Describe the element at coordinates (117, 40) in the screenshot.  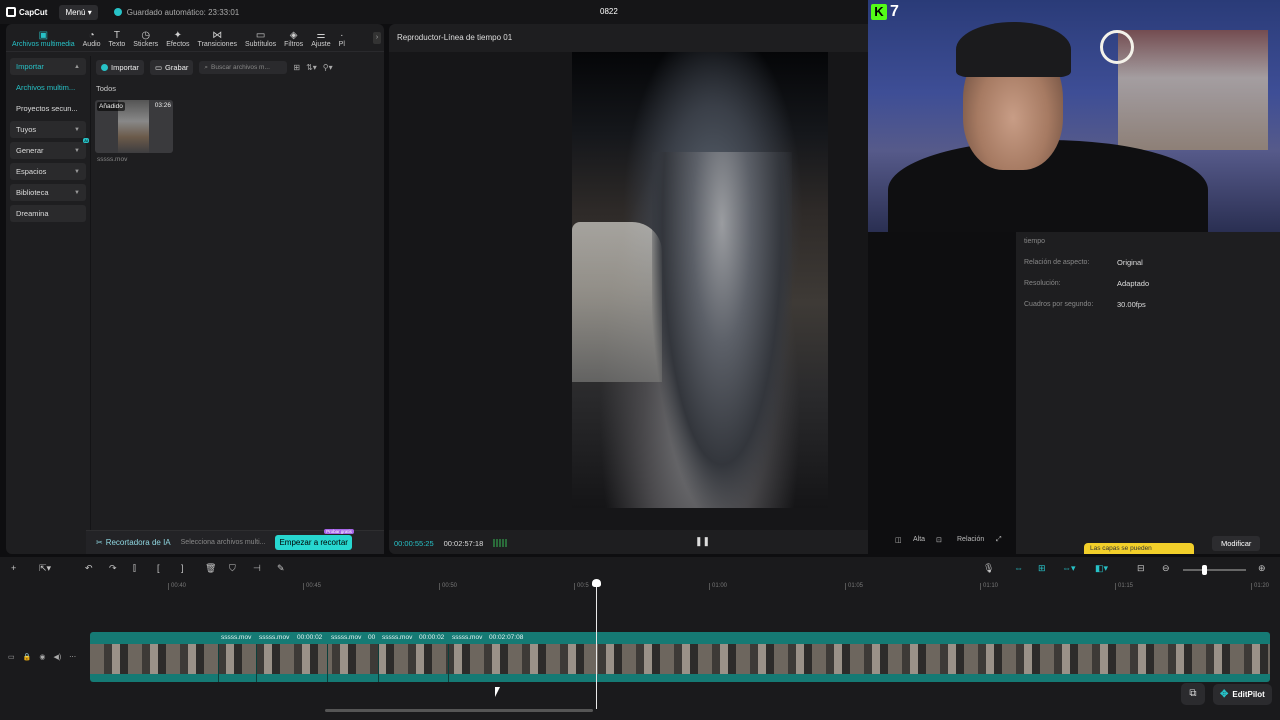
I see `tab-text: T Texto` at that location.